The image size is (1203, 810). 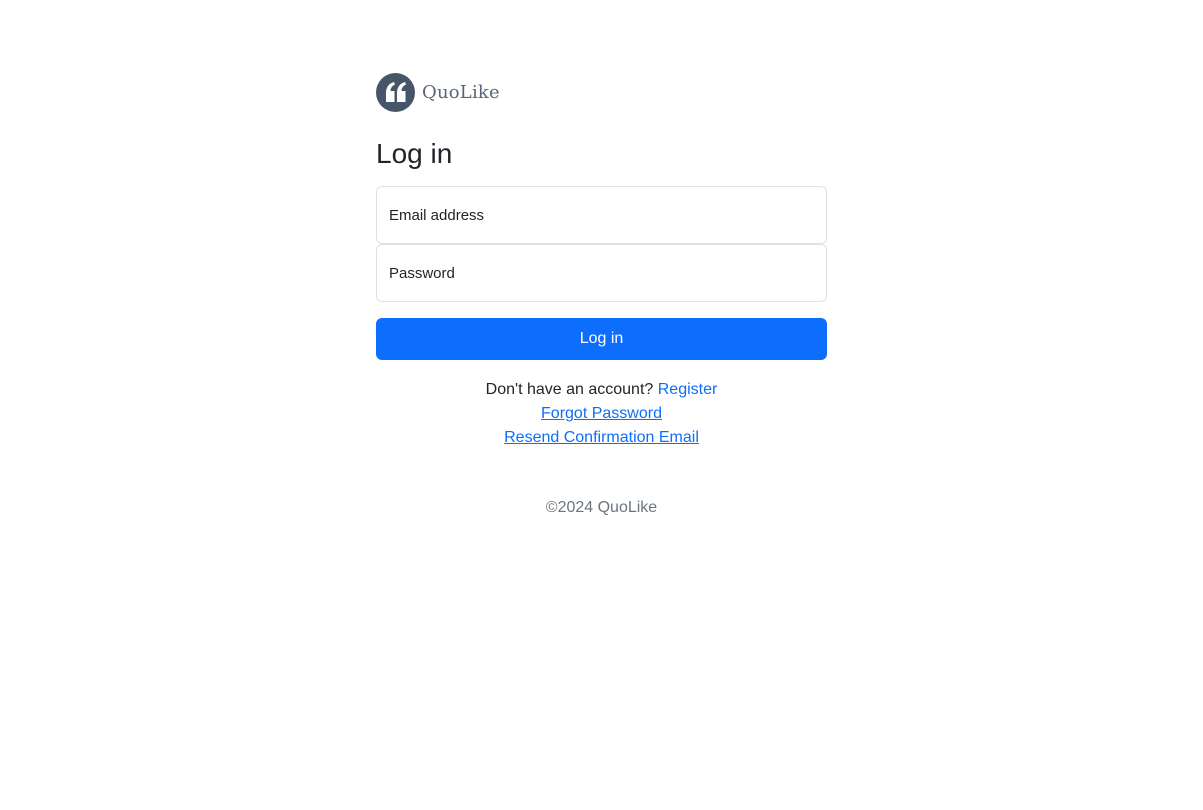 What do you see at coordinates (601, 92) in the screenshot?
I see `brand-link: QuoLike` at bounding box center [601, 92].